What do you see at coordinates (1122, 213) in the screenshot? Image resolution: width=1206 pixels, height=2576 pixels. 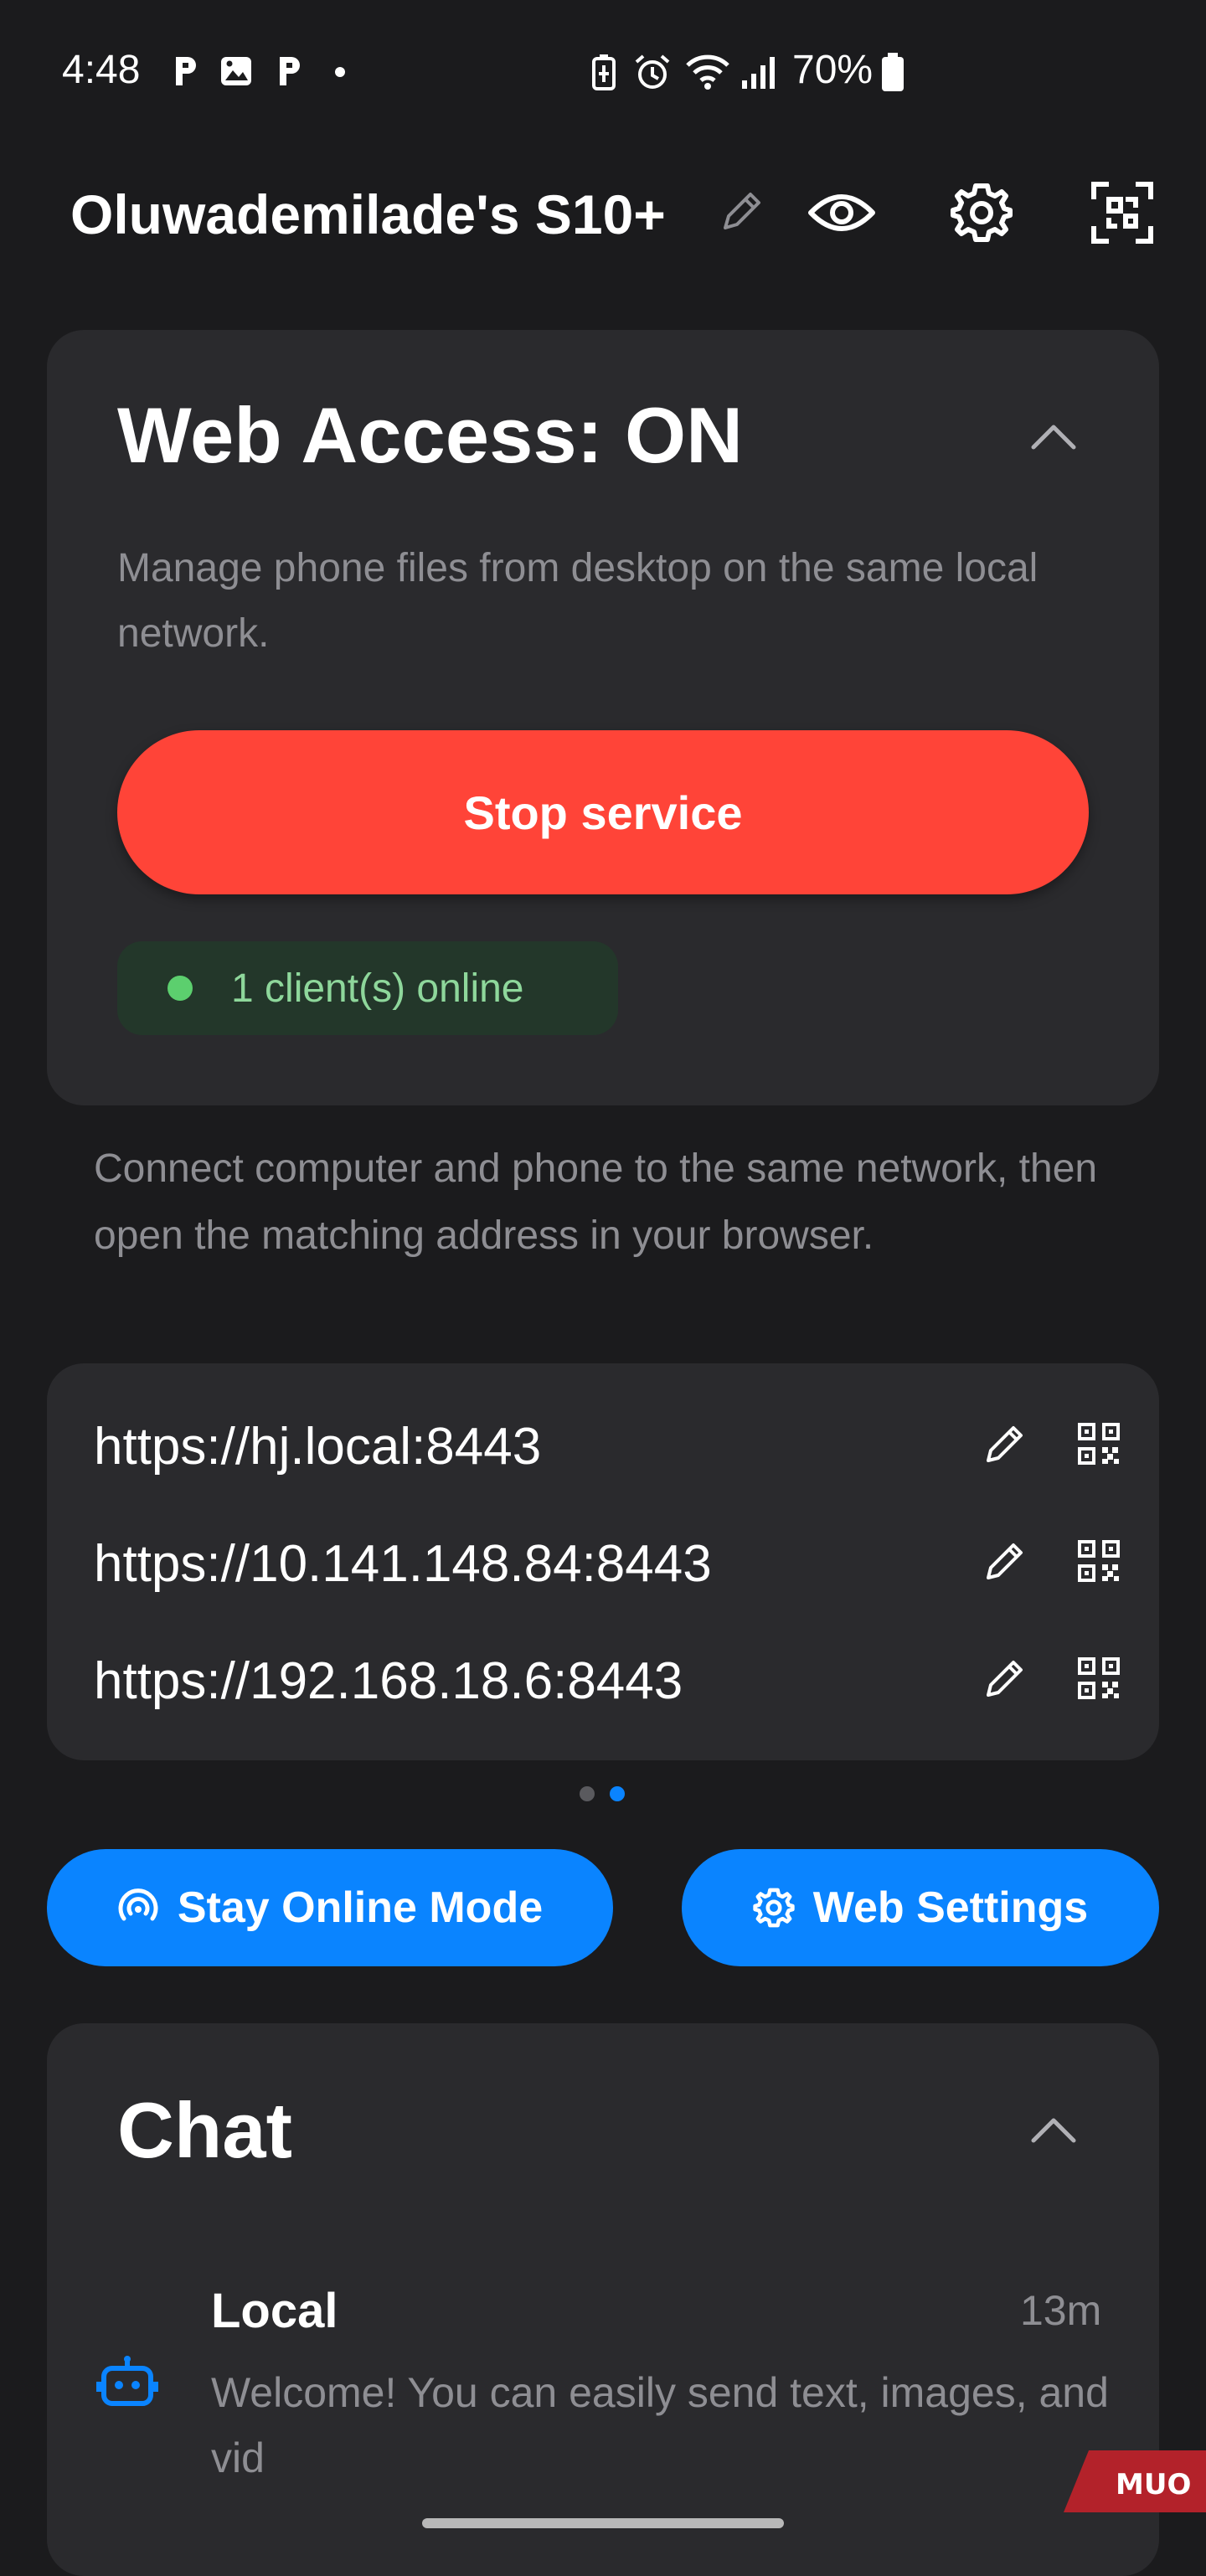 I see `scan-icon` at bounding box center [1122, 213].